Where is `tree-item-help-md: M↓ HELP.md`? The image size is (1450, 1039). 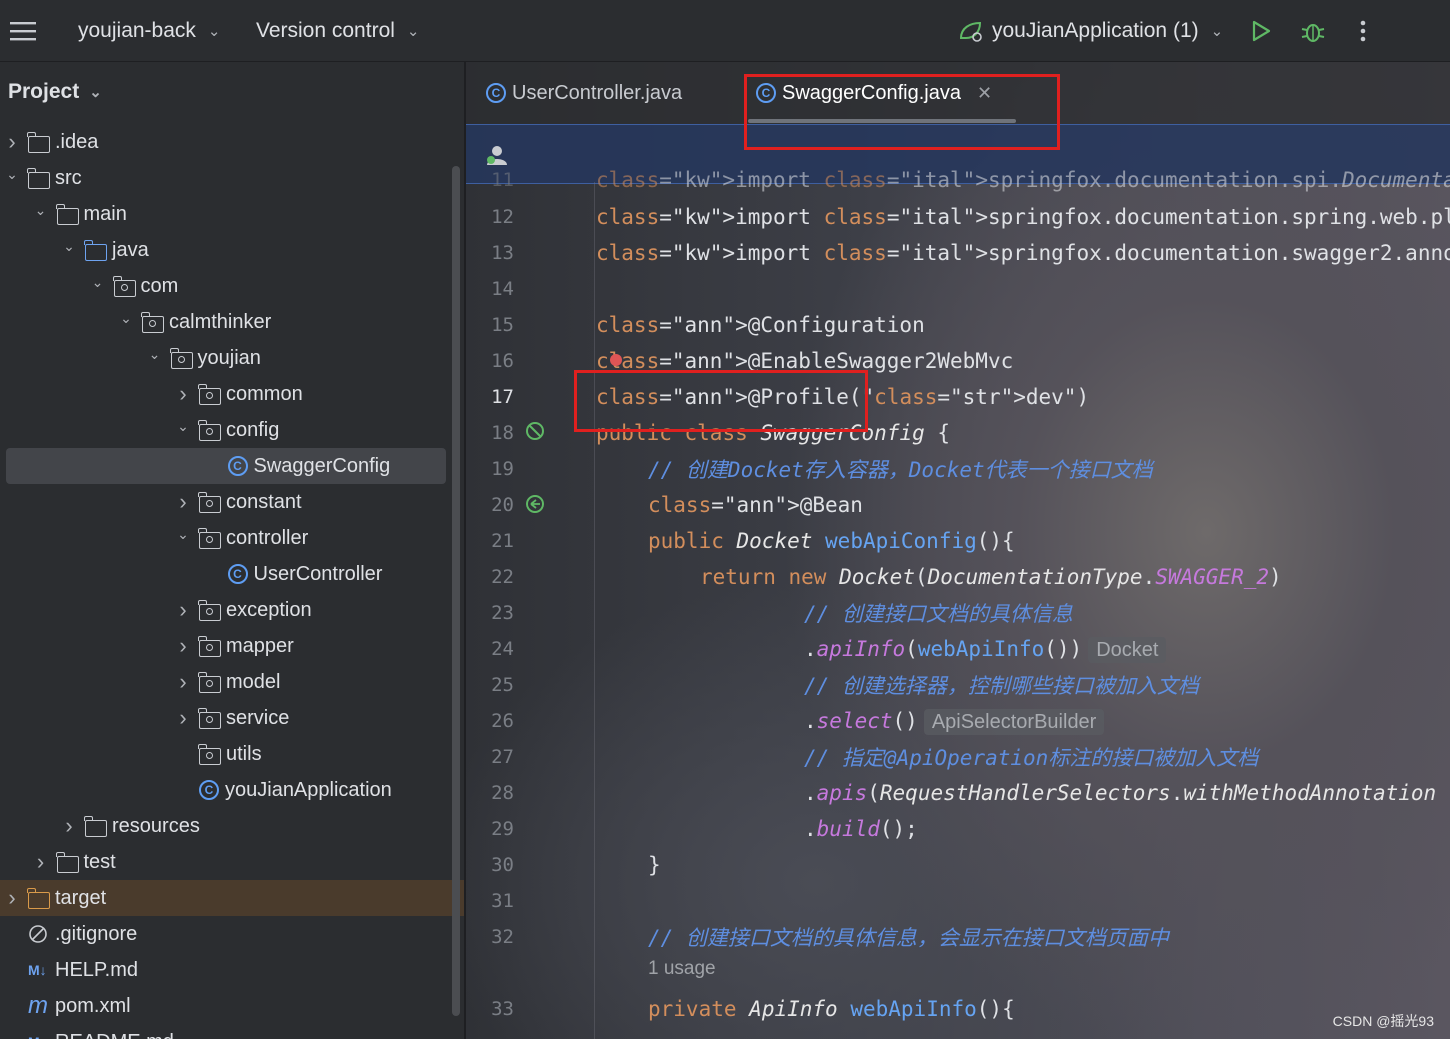
tree-item-help-md: M↓ HELP.md is located at coordinates (223, 970).